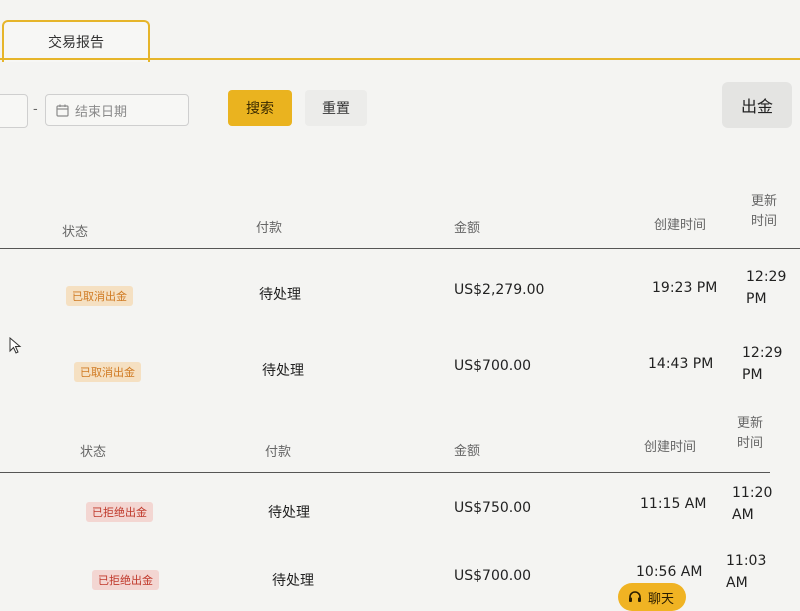 Image resolution: width=800 pixels, height=611 pixels. What do you see at coordinates (62, 110) in the screenshot?
I see `calendar-icon` at bounding box center [62, 110].